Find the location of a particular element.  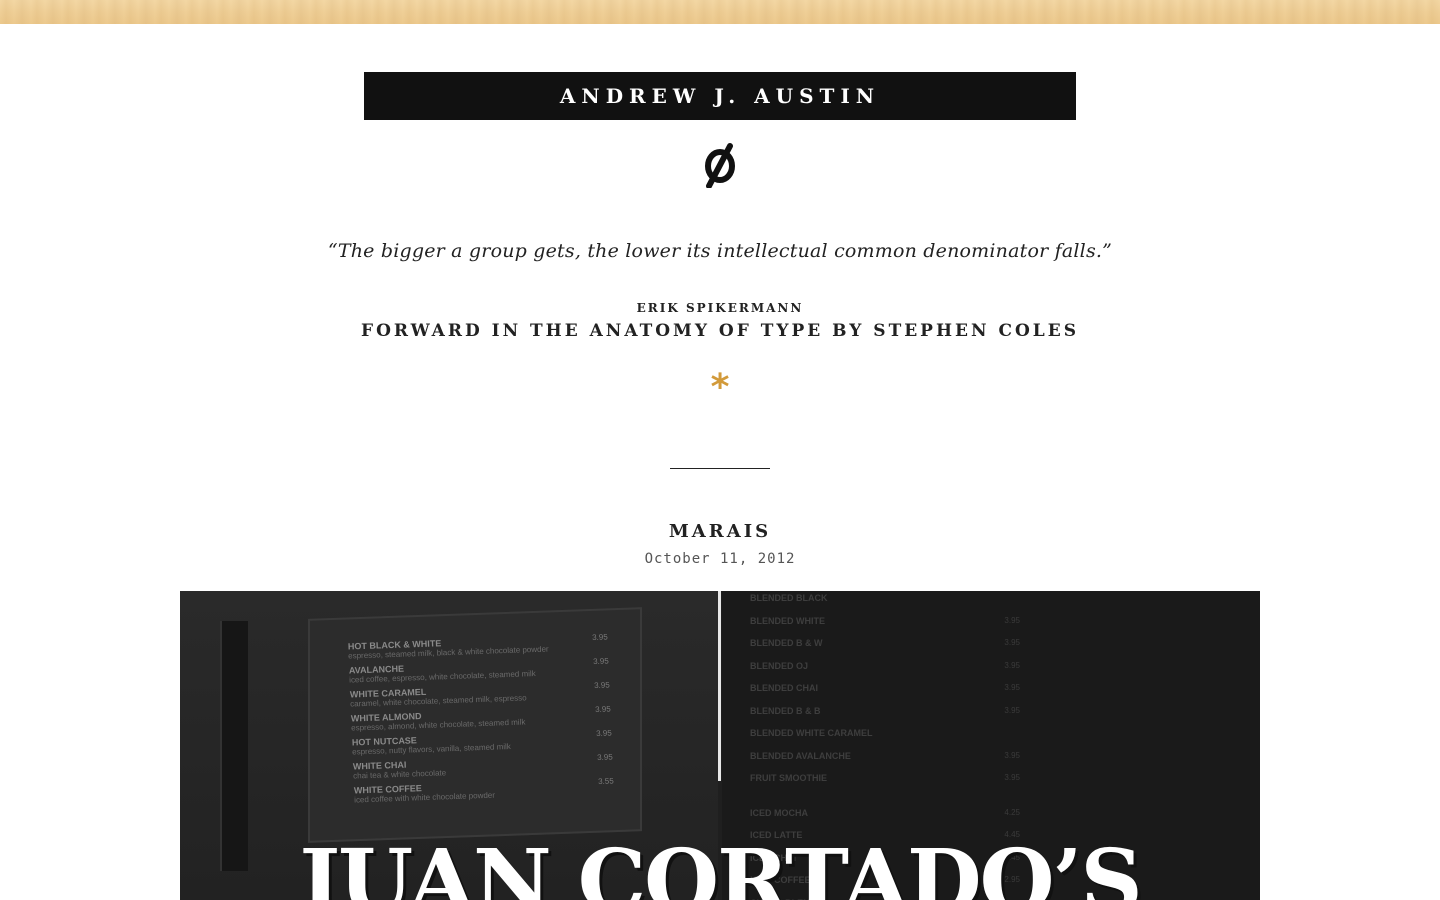

menu-item-name: BLENDED CHAI is located at coordinates (784, 688).